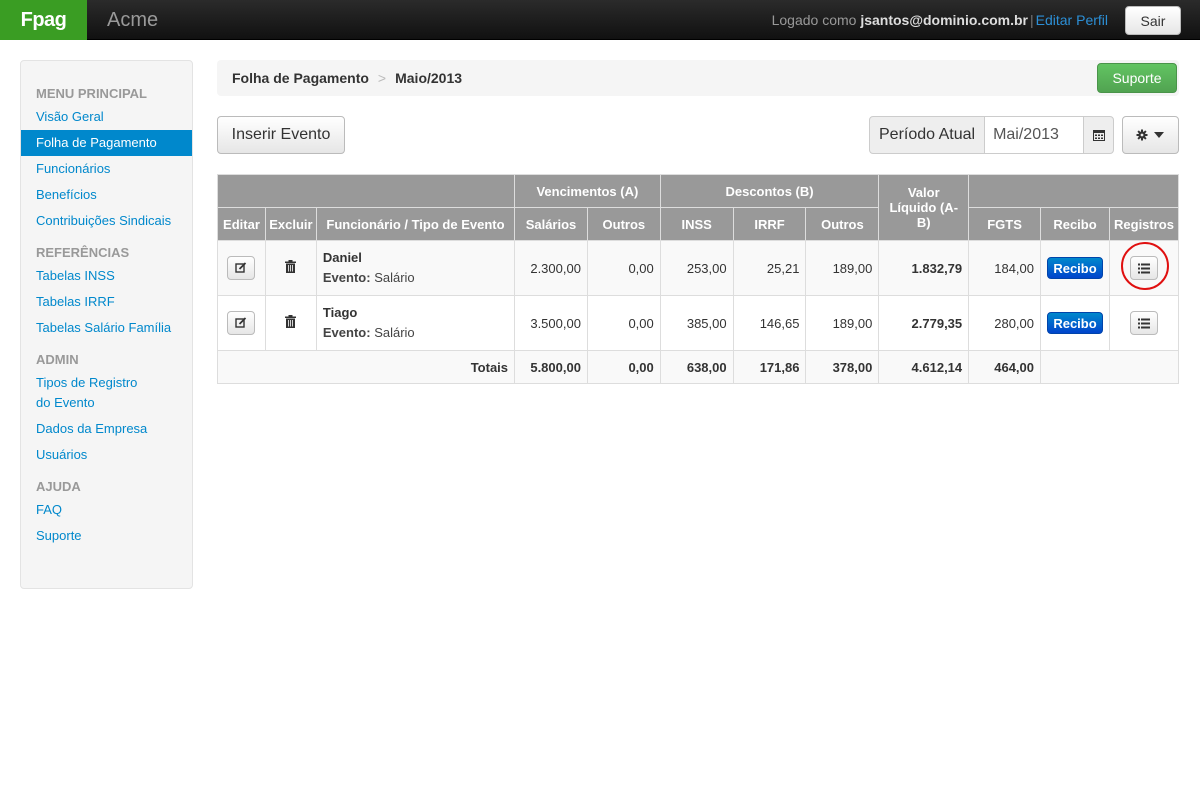  What do you see at coordinates (587, 191) in the screenshot?
I see `header-earnings: Vencimentos (A)` at bounding box center [587, 191].